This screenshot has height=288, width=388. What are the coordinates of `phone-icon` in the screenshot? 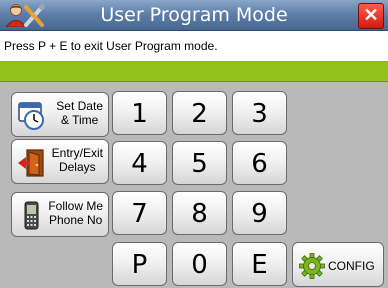 It's located at (31, 215).